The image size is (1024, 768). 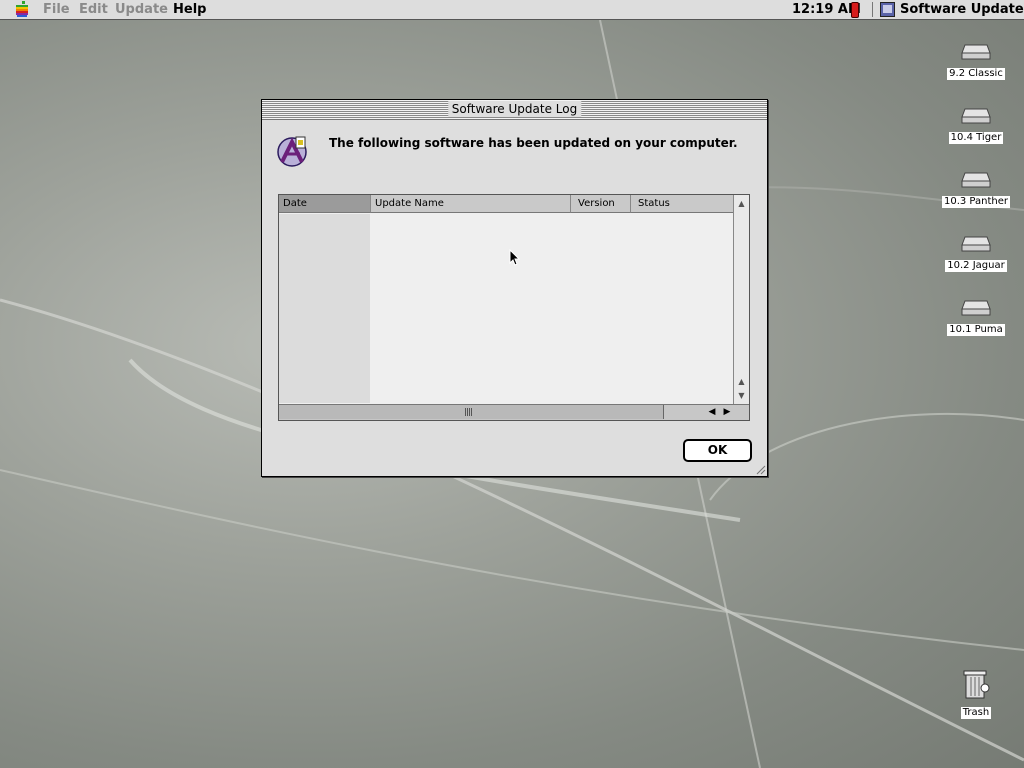 I want to click on ok-button: OK, so click(x=717, y=450).